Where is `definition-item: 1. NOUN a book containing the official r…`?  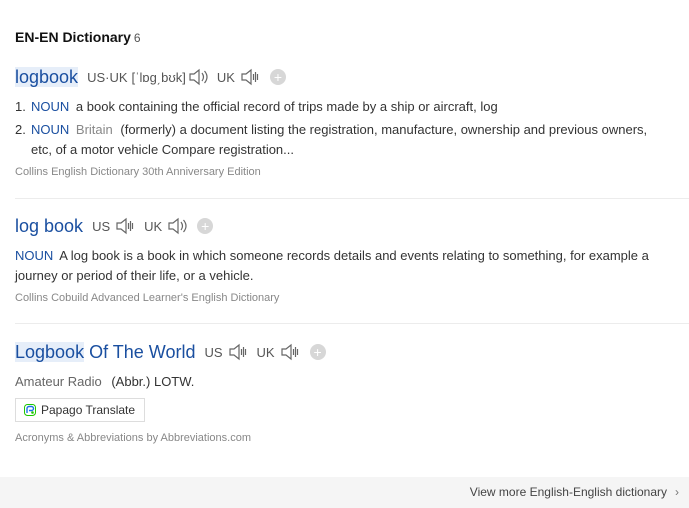 definition-item: 1. NOUN a book containing the official r… is located at coordinates (335, 107).